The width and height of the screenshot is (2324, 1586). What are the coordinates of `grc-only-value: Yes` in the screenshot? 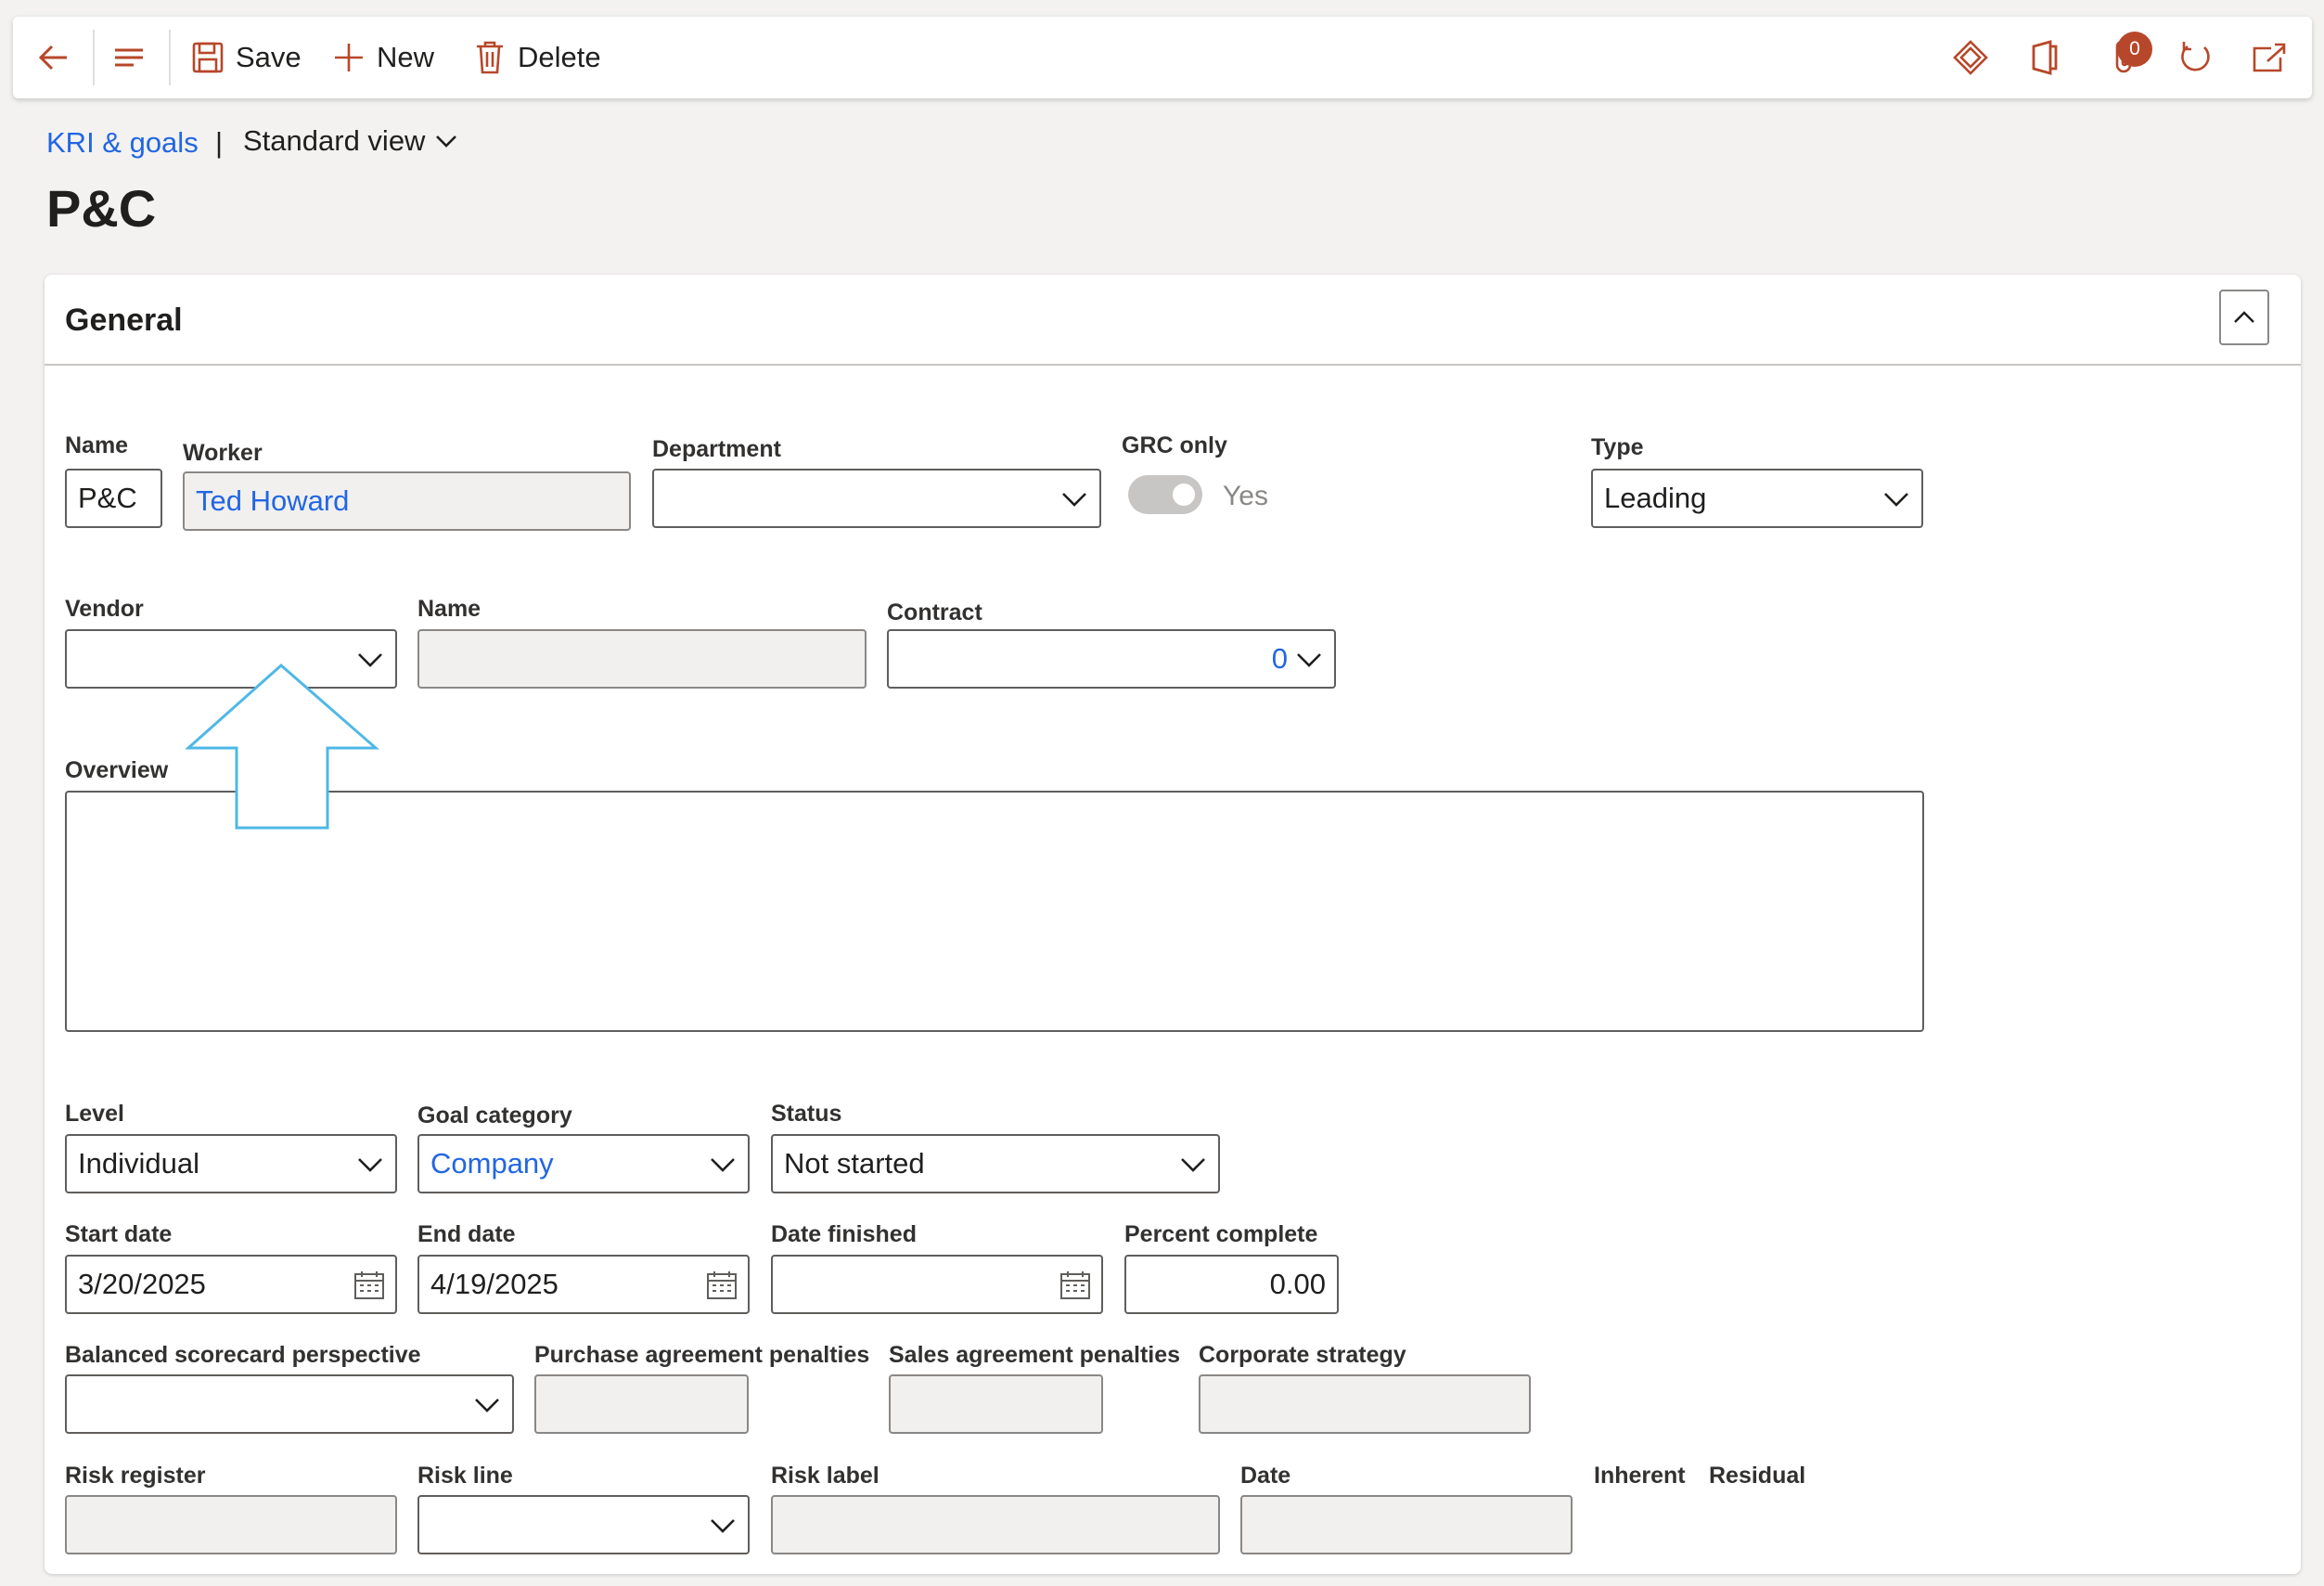 It's located at (1245, 496).